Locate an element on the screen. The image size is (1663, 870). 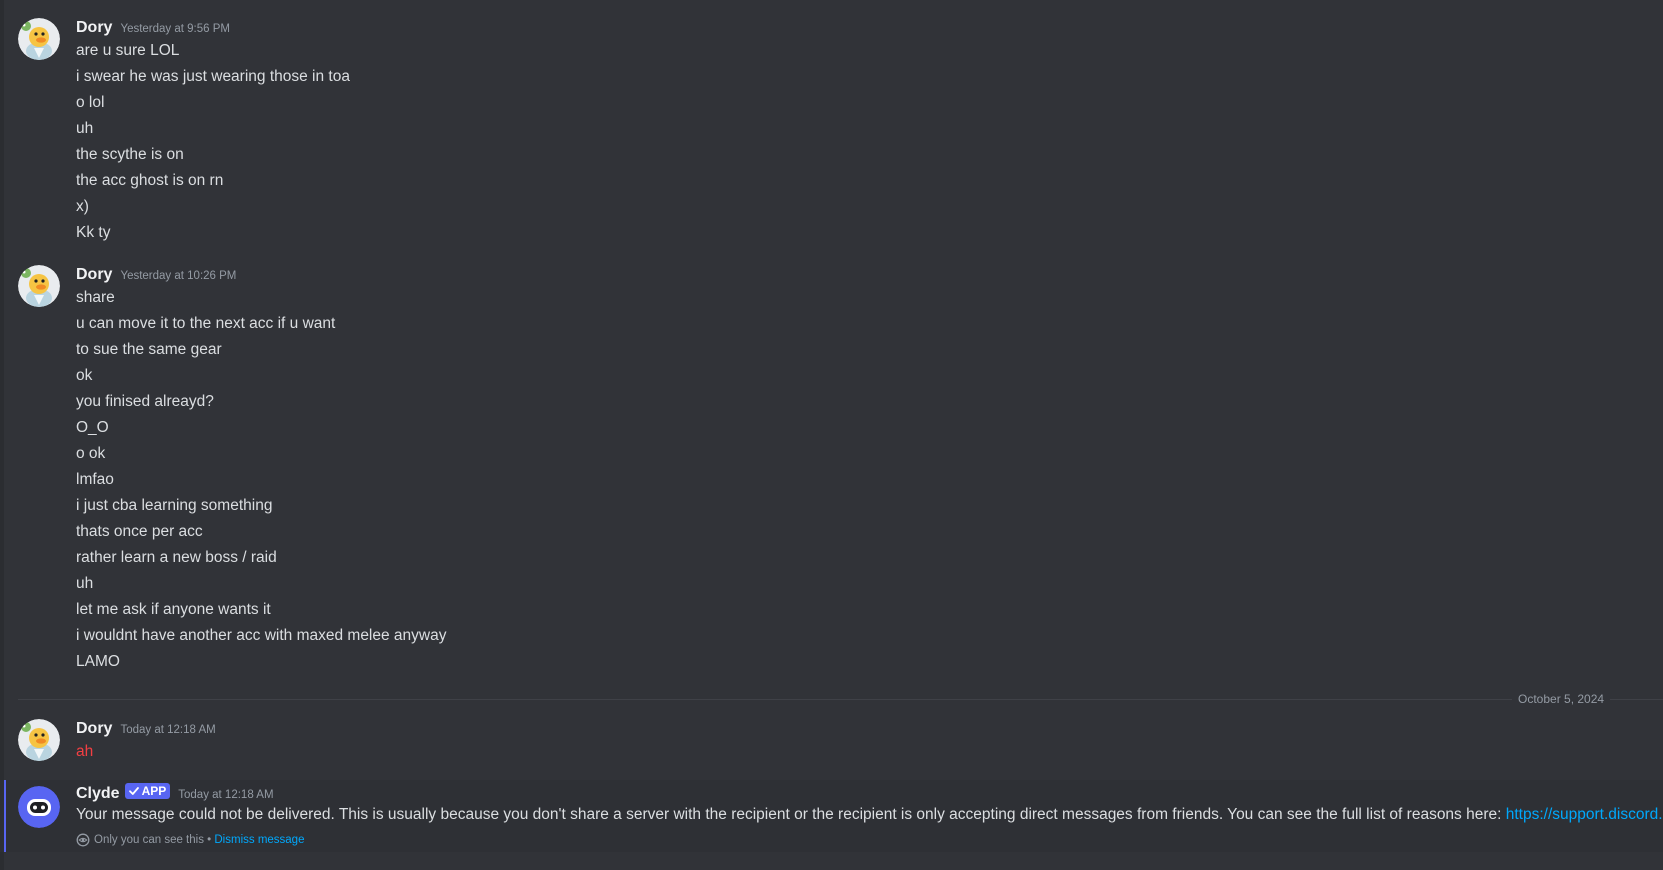
message-header: Clyde APP Today at 12:18 AM is located at coordinates (175, 794).